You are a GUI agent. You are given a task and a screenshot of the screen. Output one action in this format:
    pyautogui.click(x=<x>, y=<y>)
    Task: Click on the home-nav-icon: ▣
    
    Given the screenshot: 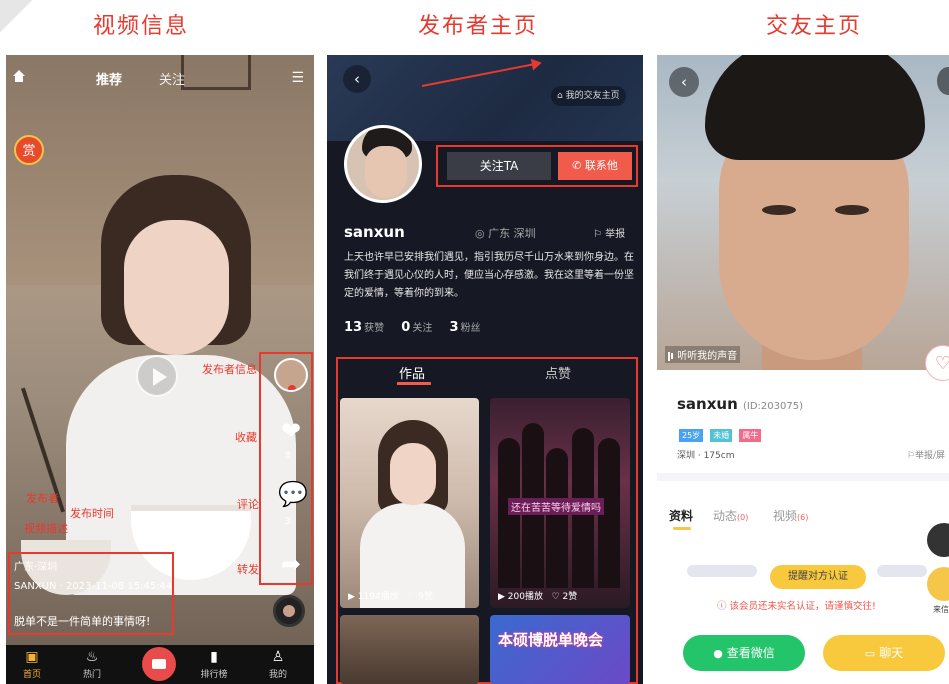 What is the action you would take?
    pyautogui.click(x=32, y=657)
    